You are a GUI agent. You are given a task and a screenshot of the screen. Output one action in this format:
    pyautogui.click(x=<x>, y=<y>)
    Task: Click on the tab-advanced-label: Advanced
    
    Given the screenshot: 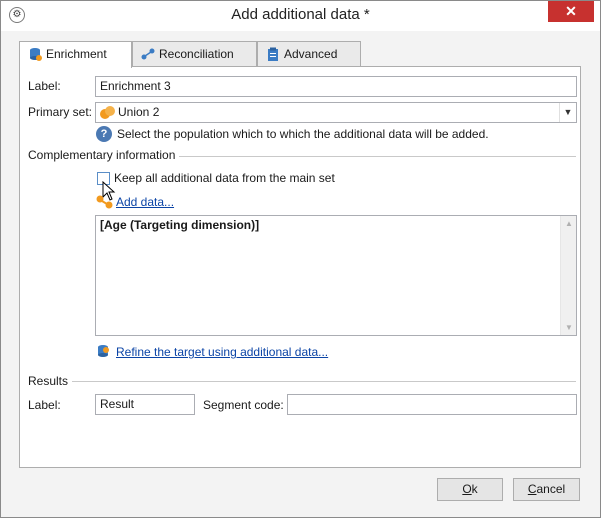 What is the action you would take?
    pyautogui.click(x=311, y=54)
    